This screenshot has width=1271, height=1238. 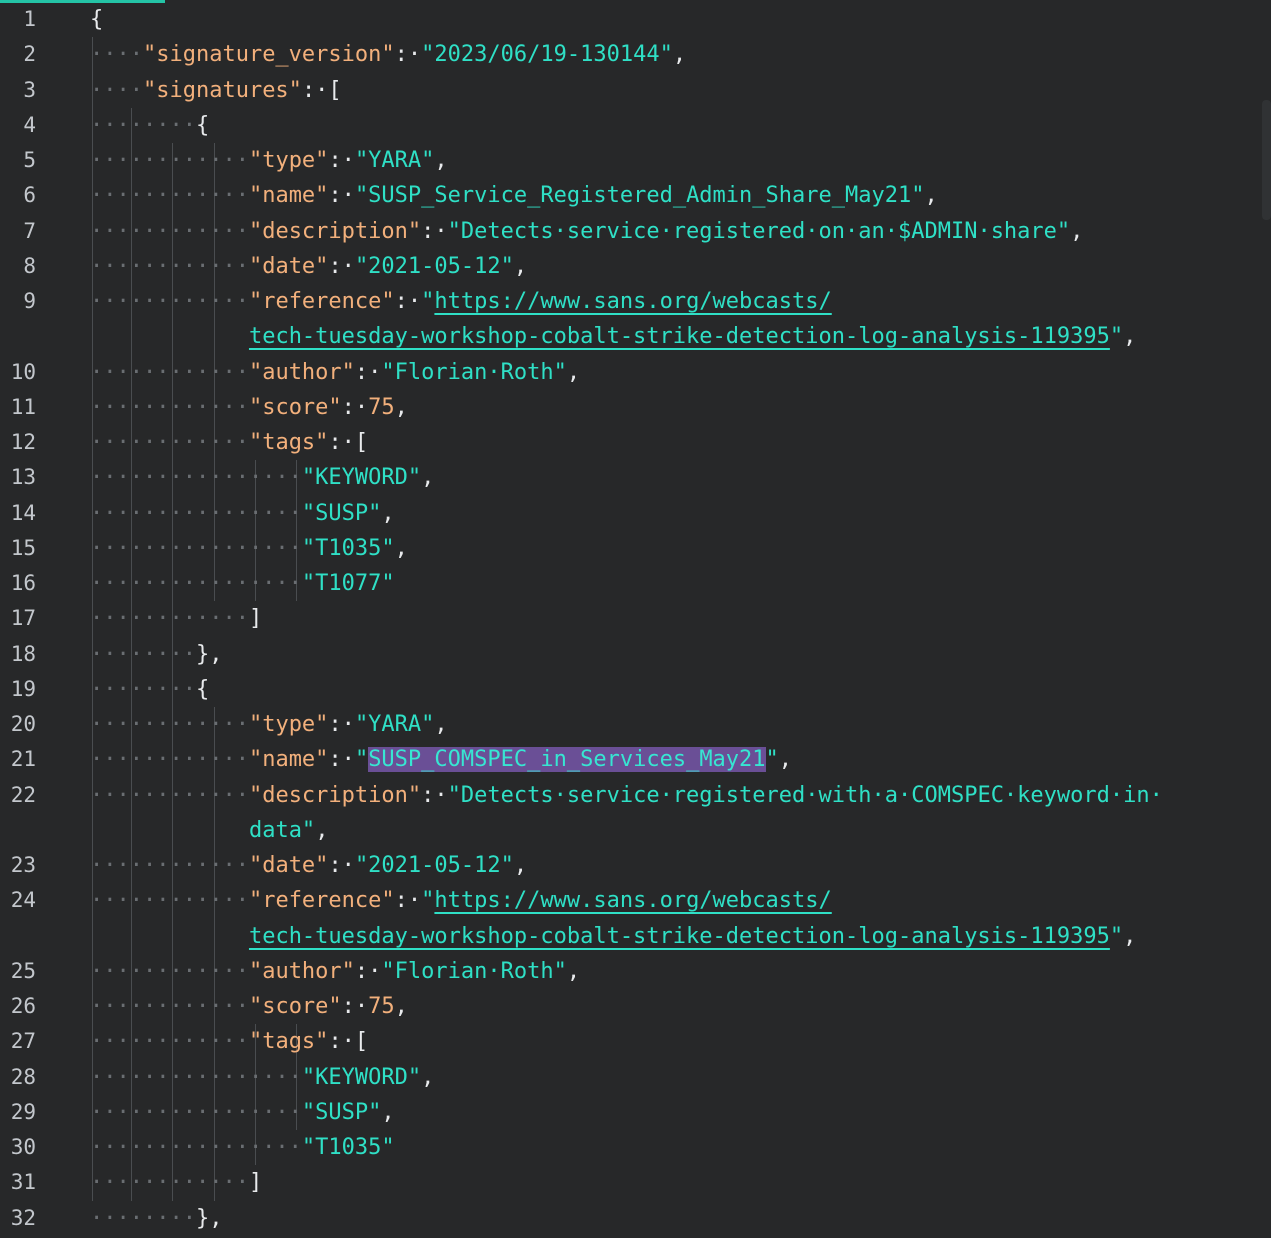 What do you see at coordinates (635, 689) in the screenshot?
I see `code-line: 19 ········{` at bounding box center [635, 689].